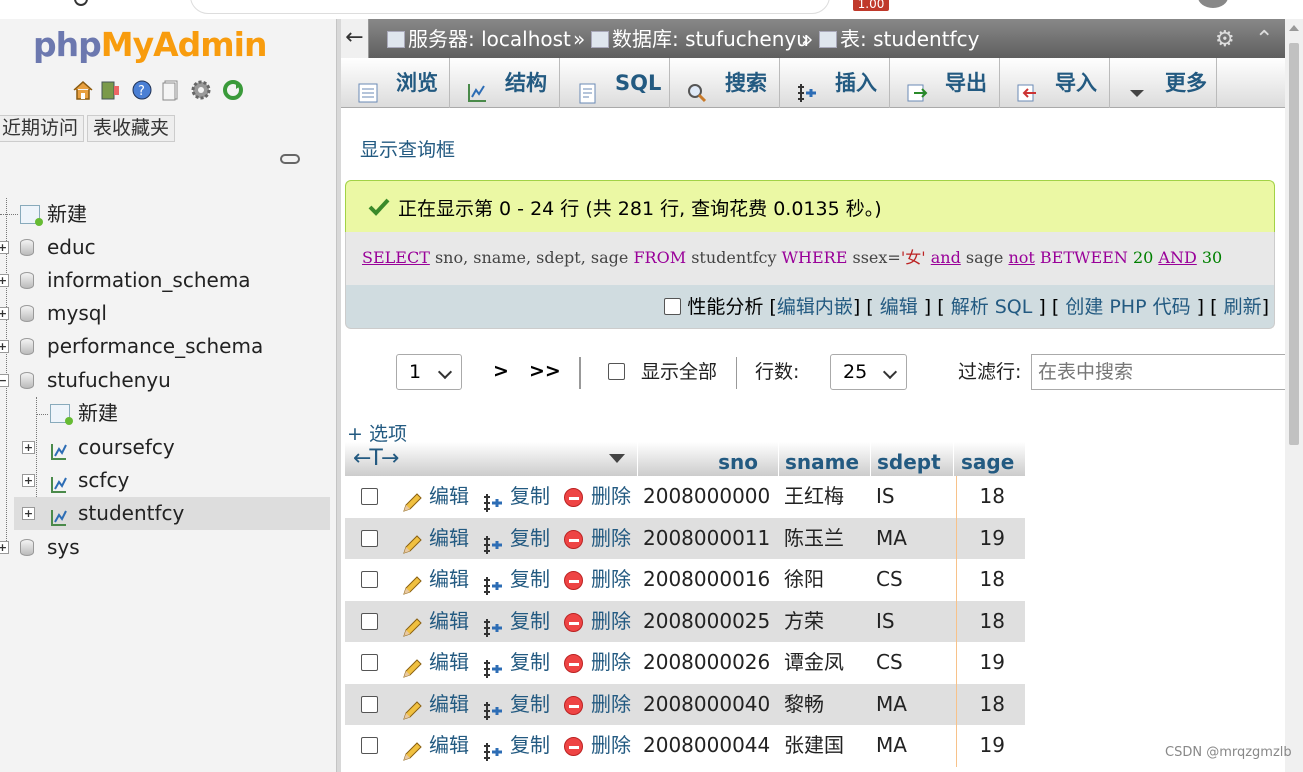 This screenshot has width=1303, height=772. What do you see at coordinates (899, 39) in the screenshot?
I see `breadcrumb-table: 表: studentfcy` at bounding box center [899, 39].